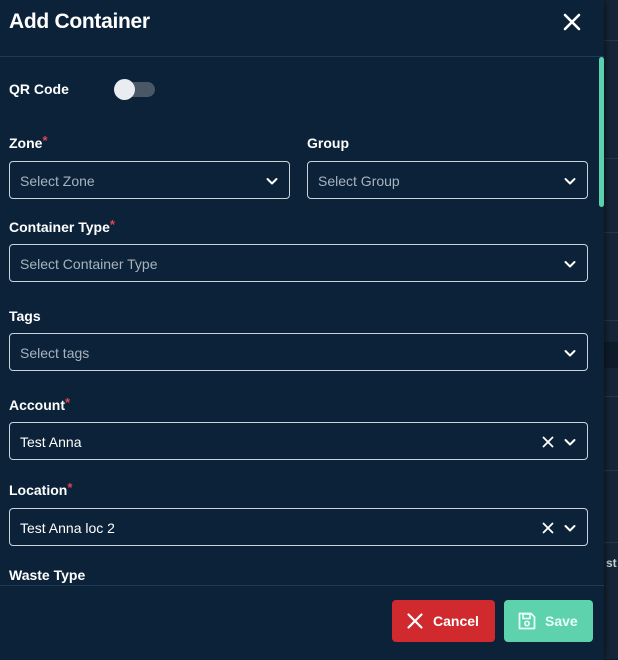 This screenshot has width=618, height=660. Describe the element at coordinates (57, 181) in the screenshot. I see `zone-placeholder: Select Zone` at that location.